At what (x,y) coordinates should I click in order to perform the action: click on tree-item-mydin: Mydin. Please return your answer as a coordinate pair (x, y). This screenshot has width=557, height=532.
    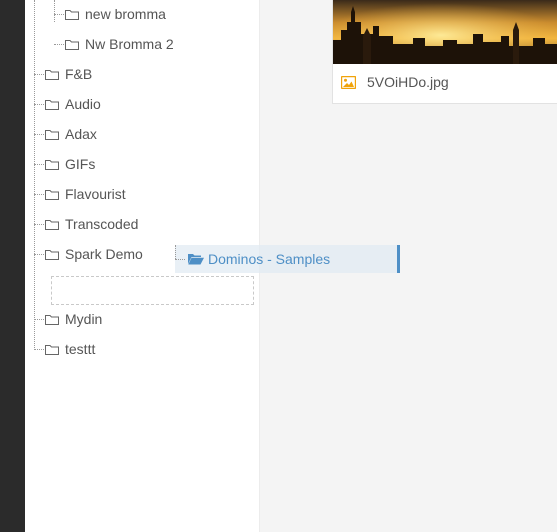
    Looking at the image, I should click on (73, 319).